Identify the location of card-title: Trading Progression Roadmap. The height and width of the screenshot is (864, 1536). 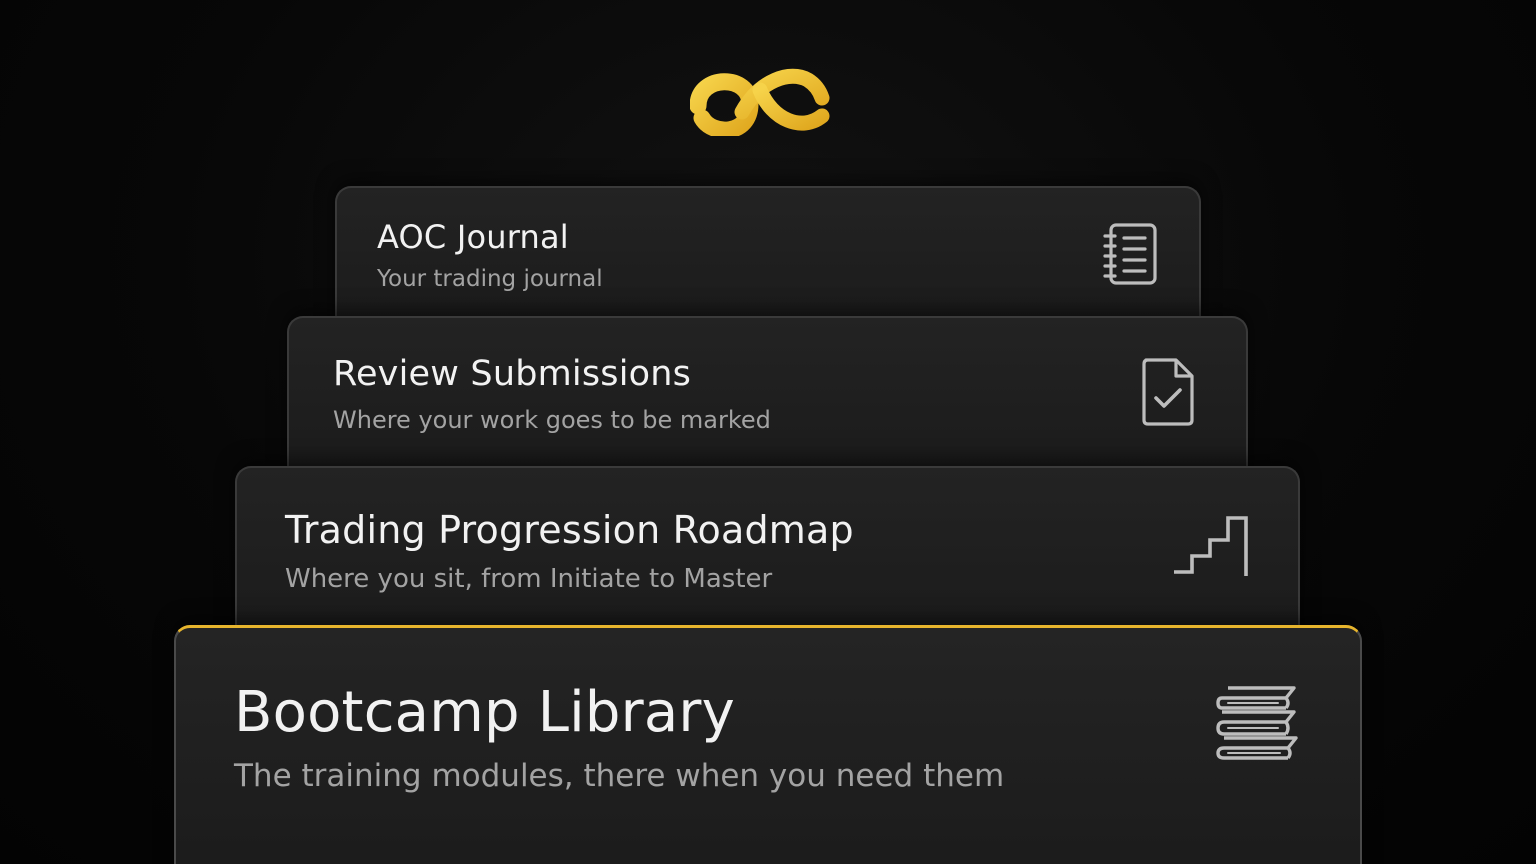
(569, 530).